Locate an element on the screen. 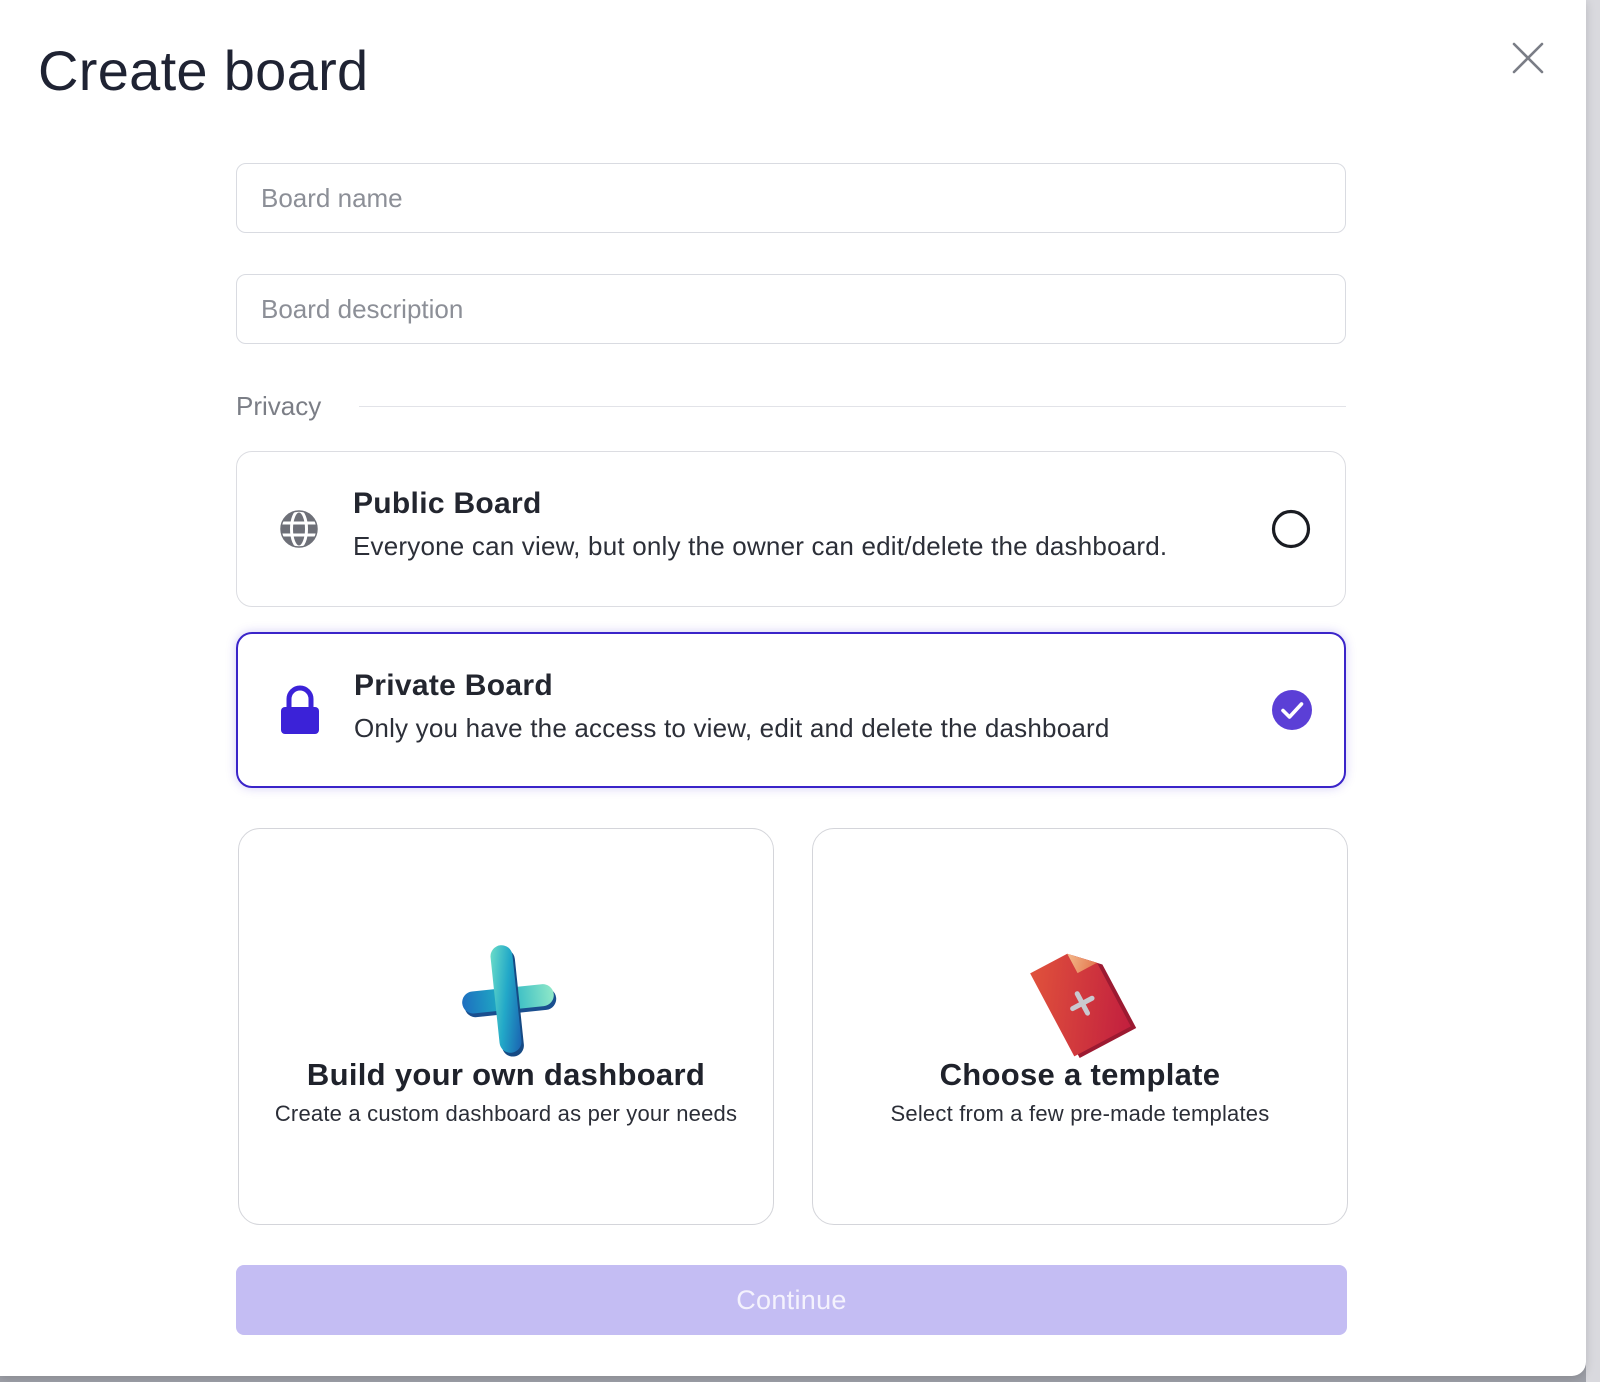  template-document-icon is located at coordinates (1083, 1006).